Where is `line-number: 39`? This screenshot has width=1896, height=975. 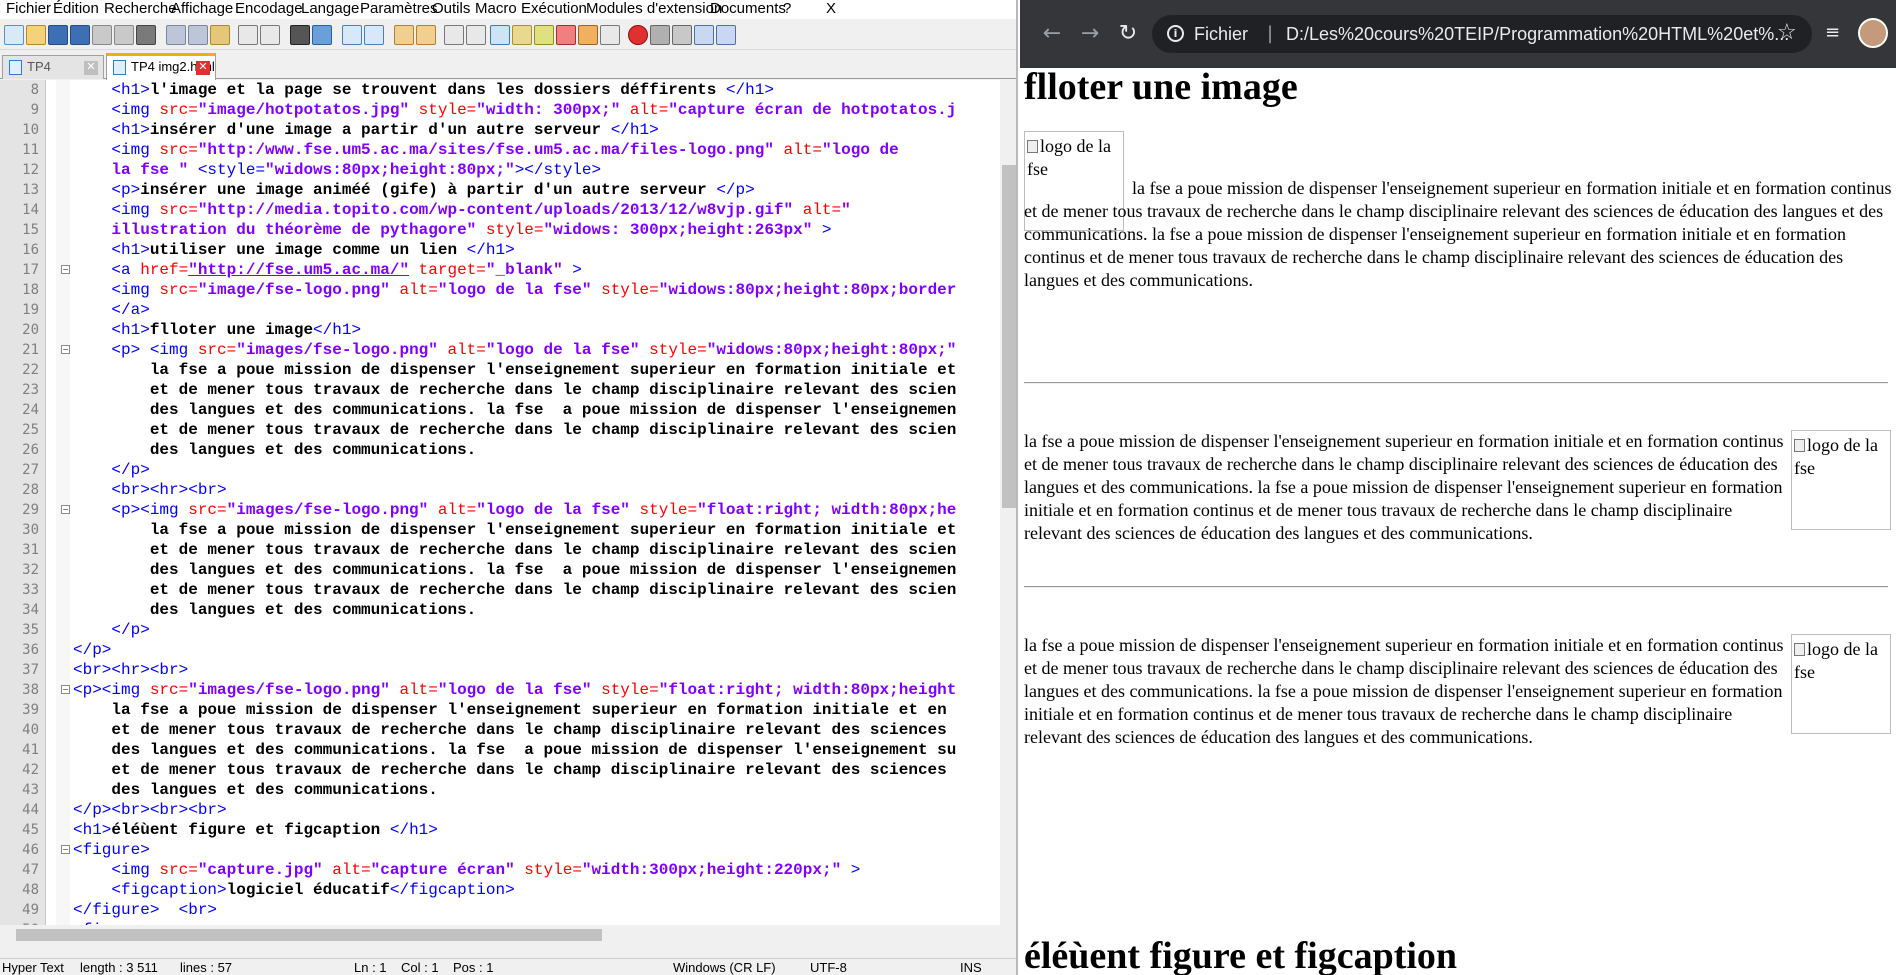 line-number: 39 is located at coordinates (30, 710).